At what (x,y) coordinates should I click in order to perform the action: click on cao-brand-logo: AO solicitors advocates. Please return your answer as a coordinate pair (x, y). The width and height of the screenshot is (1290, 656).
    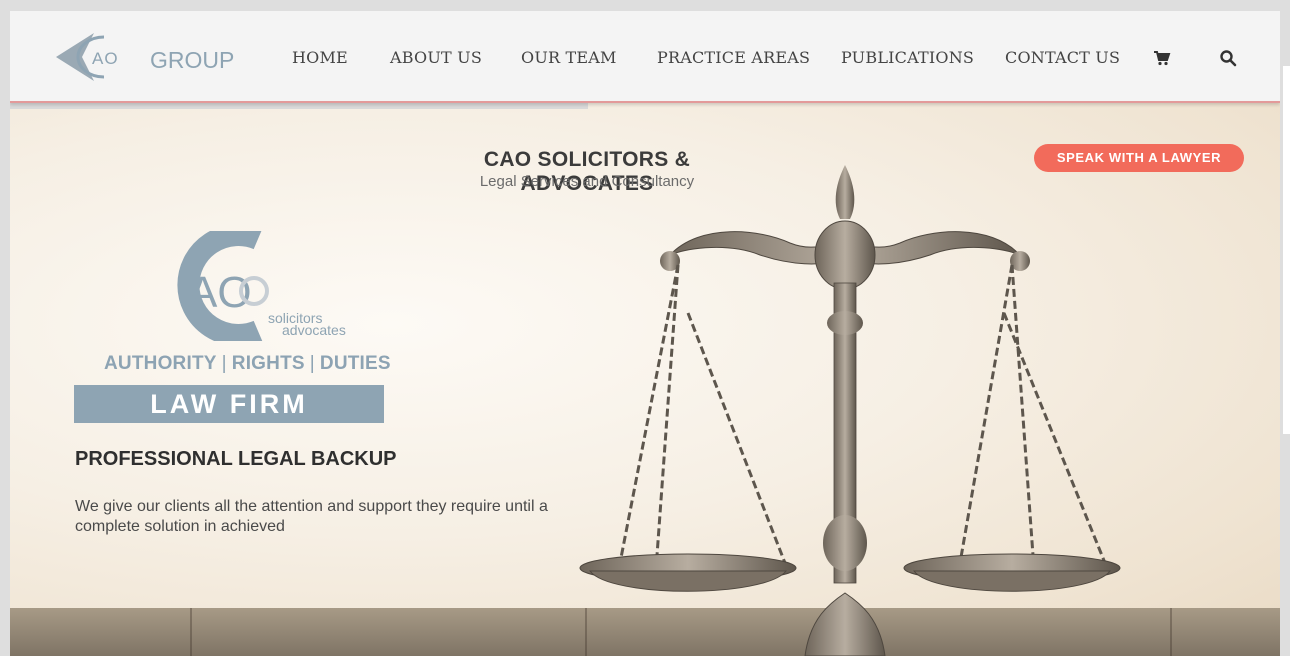
    Looking at the image, I should click on (261, 286).